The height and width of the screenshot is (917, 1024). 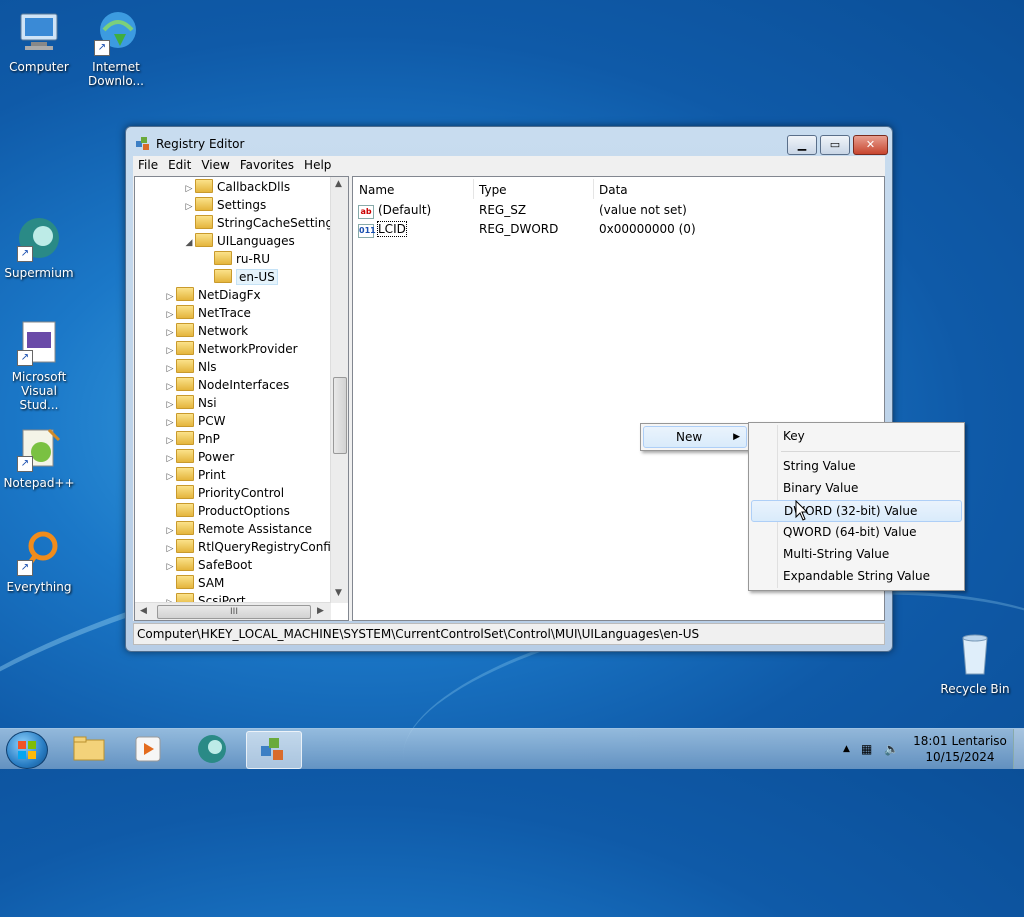 I want to click on menu-separator, so click(x=870, y=451).